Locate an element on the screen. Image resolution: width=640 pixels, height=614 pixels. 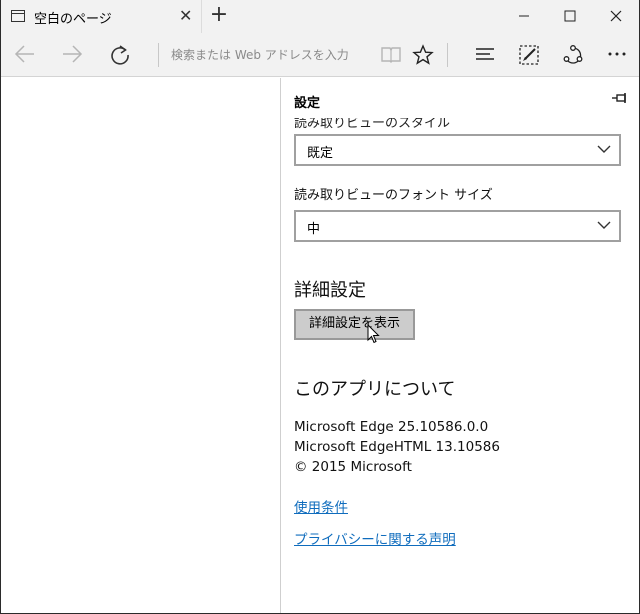
maximize-icon is located at coordinates (570, 16).